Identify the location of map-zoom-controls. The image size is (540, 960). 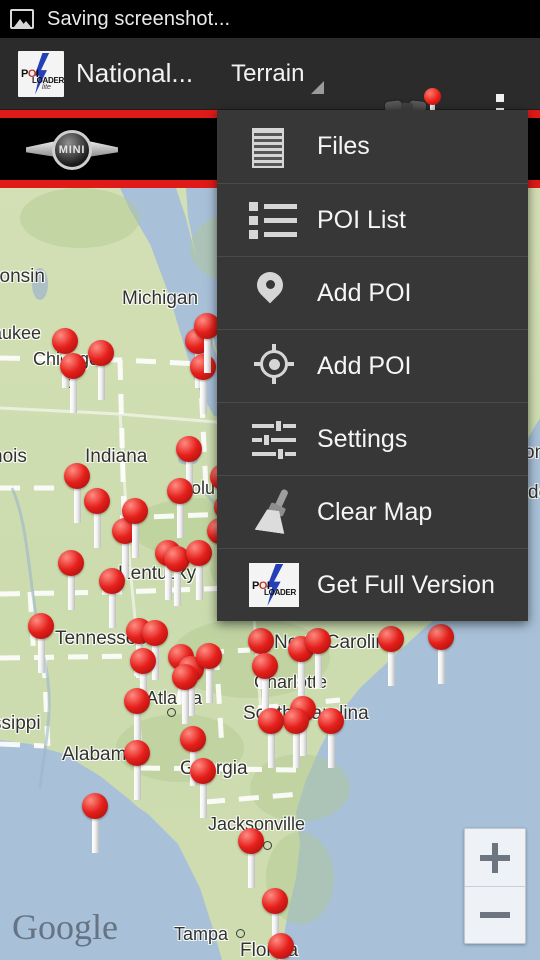
(495, 886).